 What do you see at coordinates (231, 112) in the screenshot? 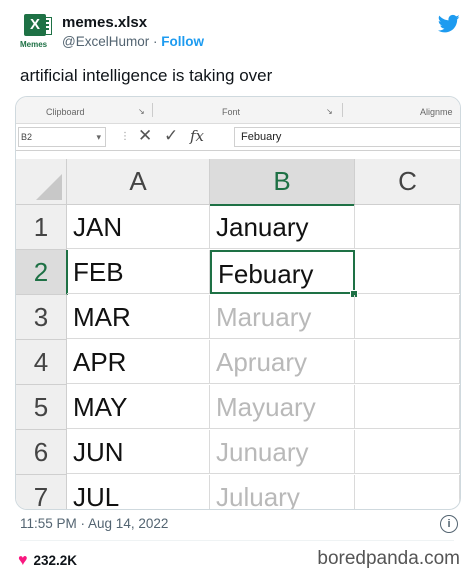
I see `ribbon-group-font: Font` at bounding box center [231, 112].